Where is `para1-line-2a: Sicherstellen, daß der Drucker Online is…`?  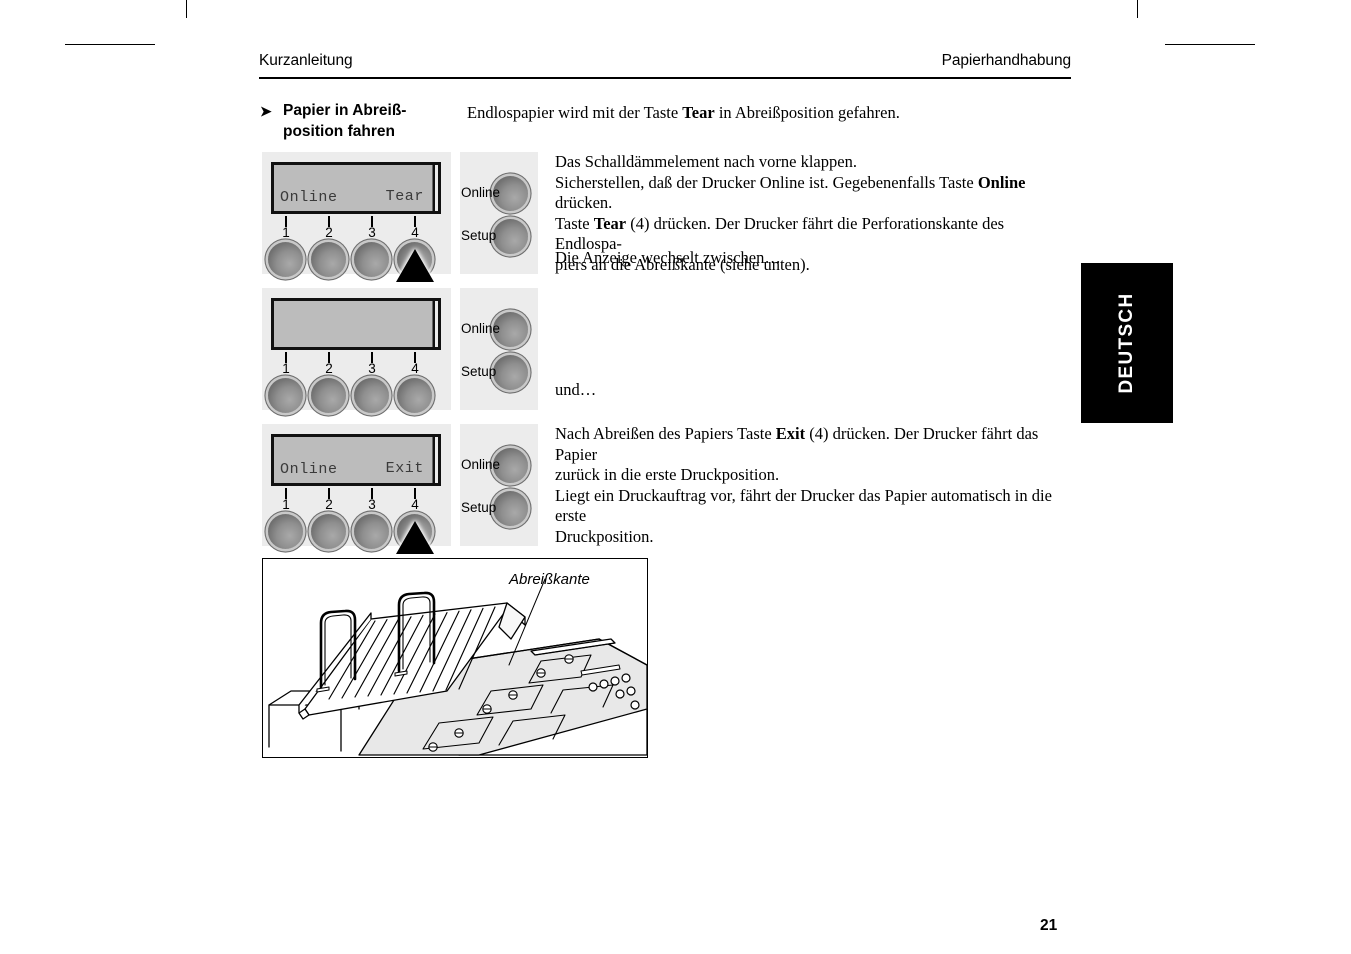
para1-line-2a: Sicherstellen, daß der Drucker Online is… is located at coordinates (766, 182).